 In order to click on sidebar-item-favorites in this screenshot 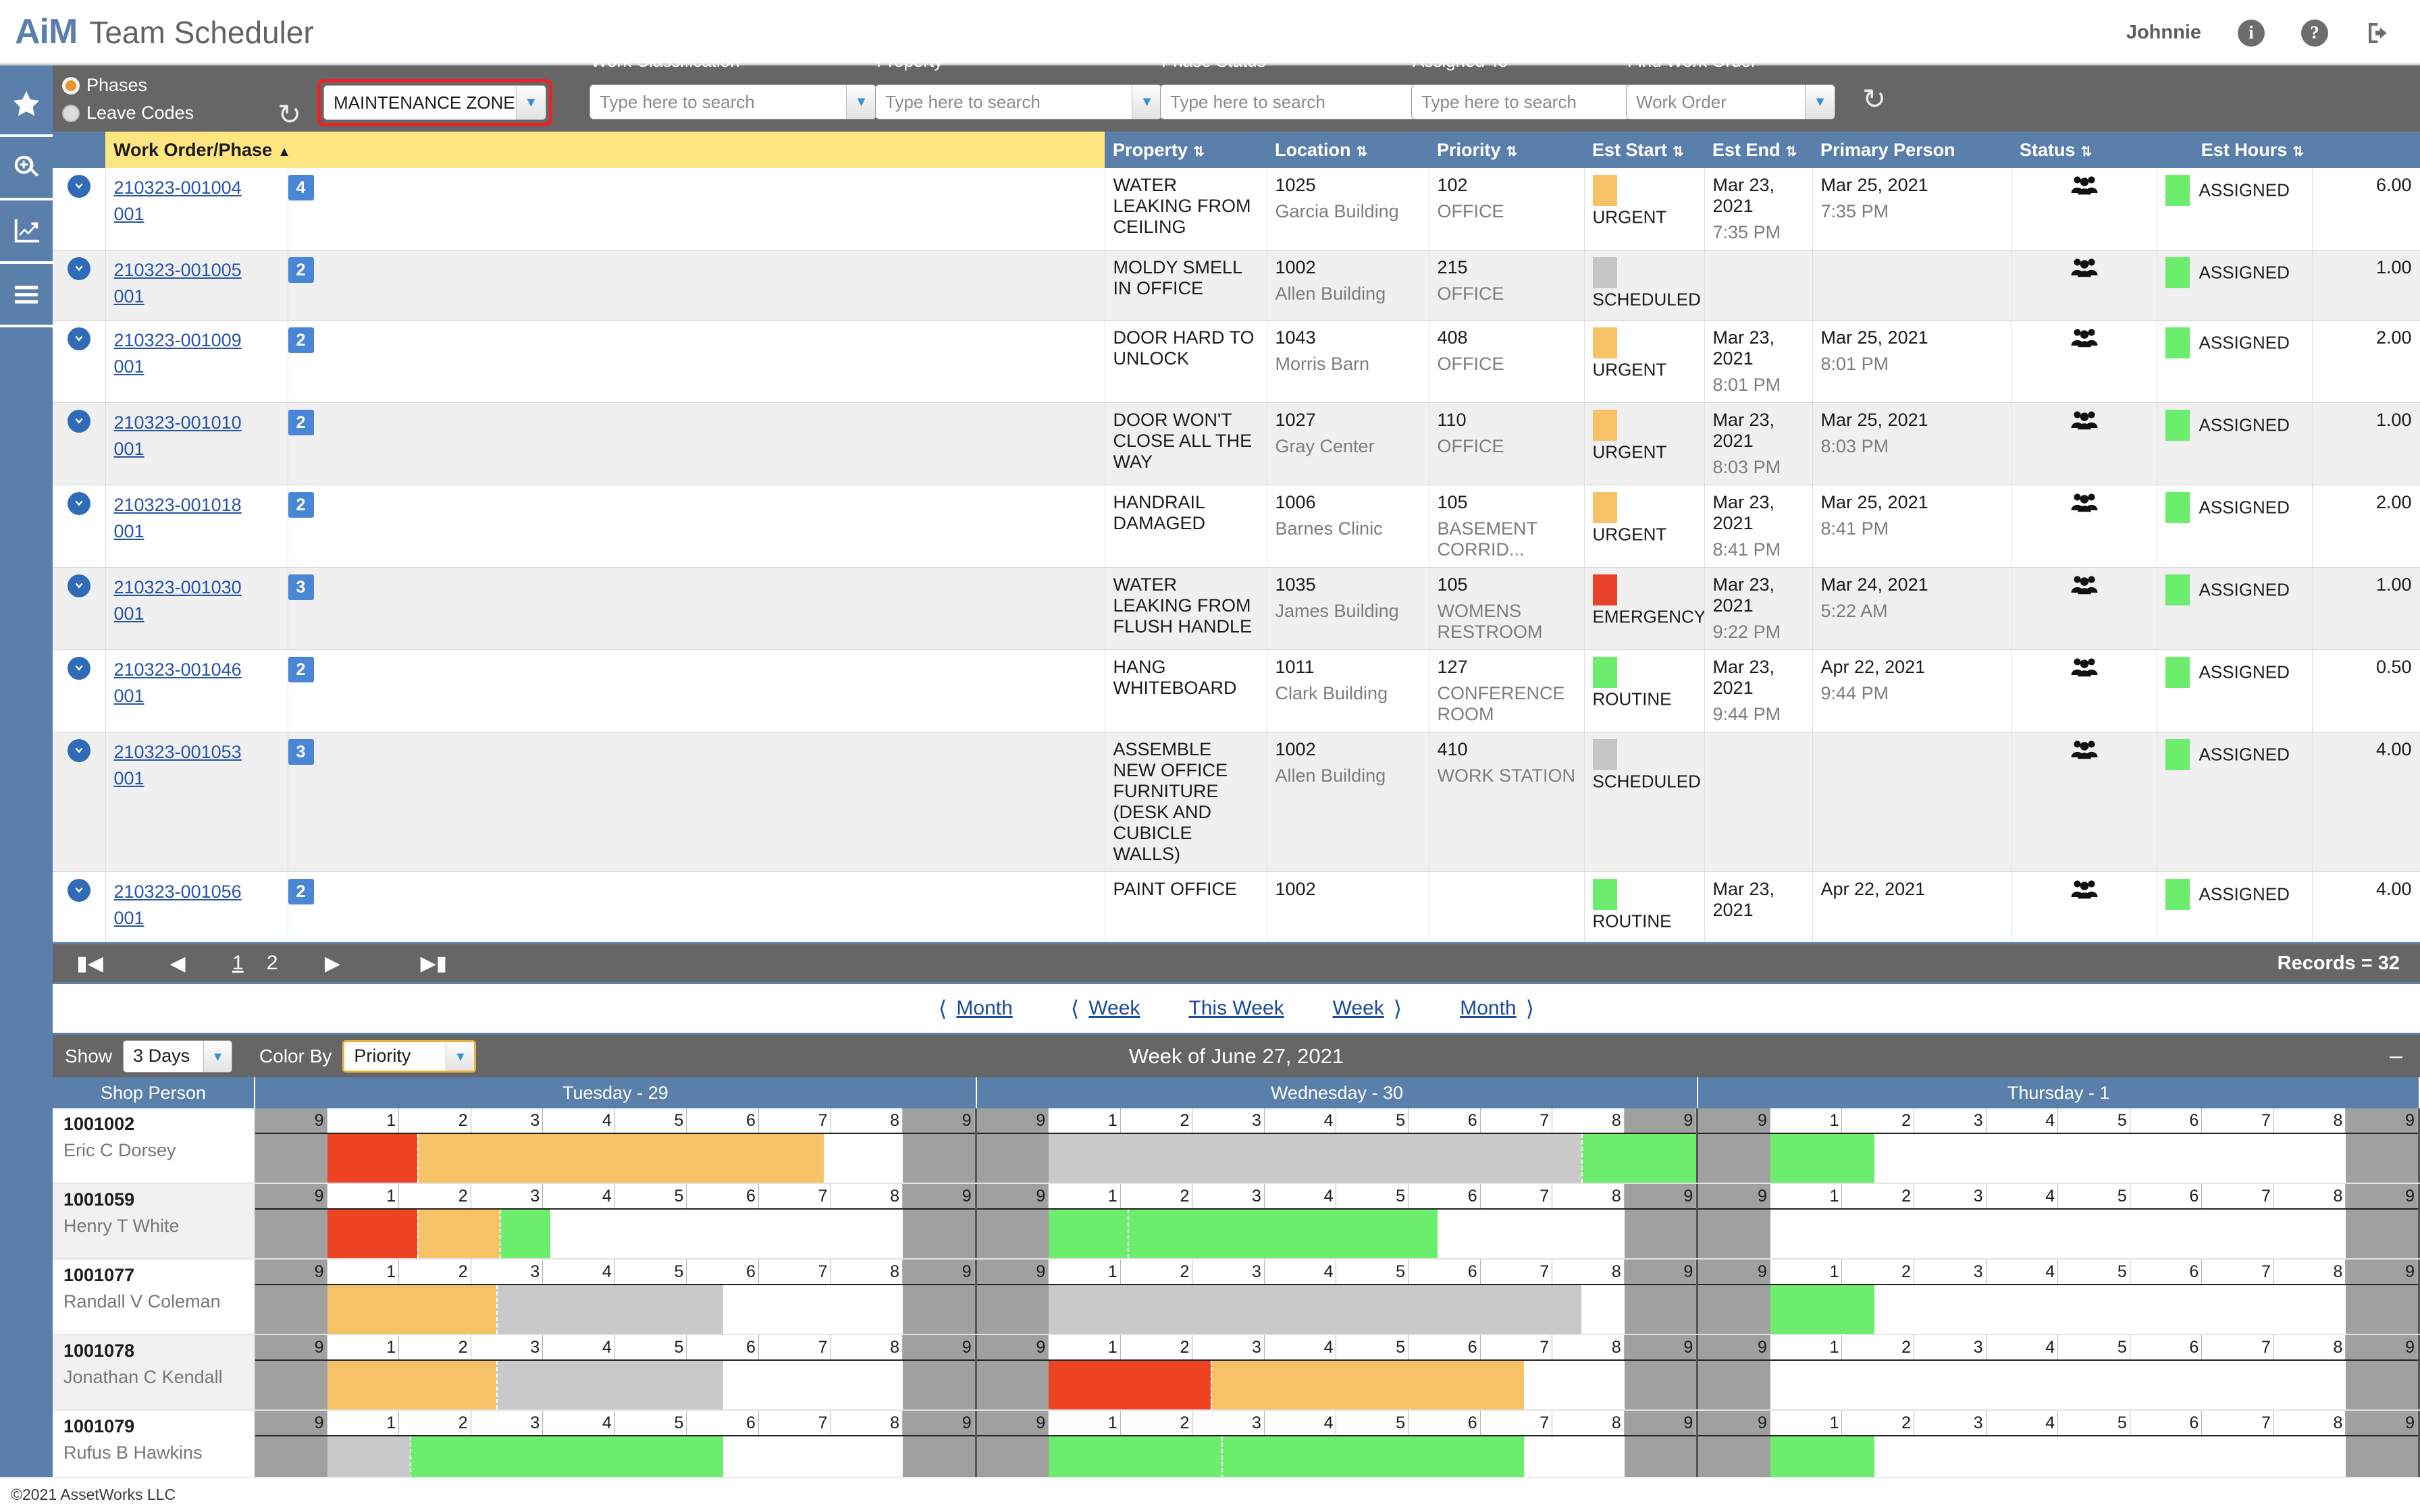, I will do `click(26, 105)`.